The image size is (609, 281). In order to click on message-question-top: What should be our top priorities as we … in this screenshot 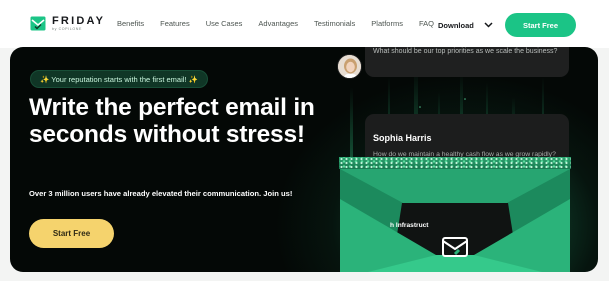, I will do `click(465, 51)`.